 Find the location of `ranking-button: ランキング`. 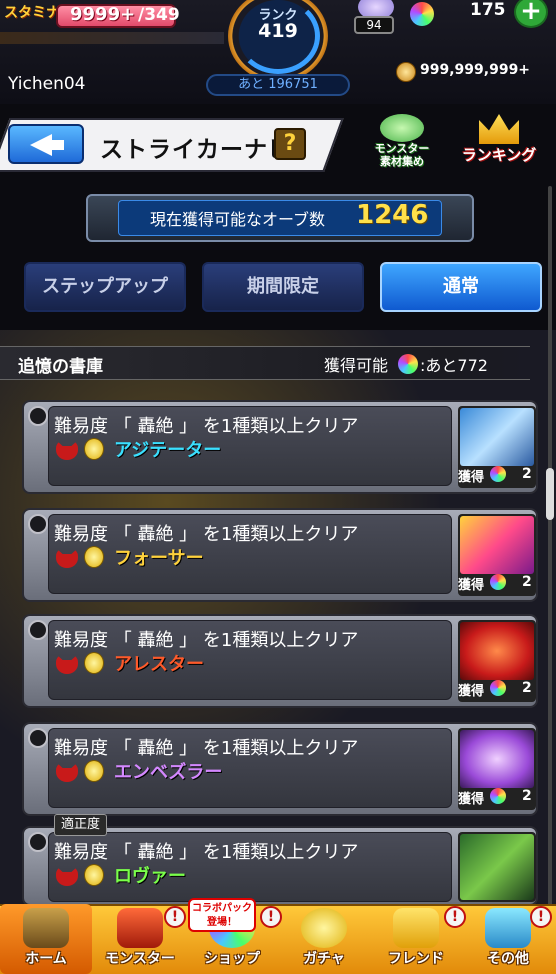

ranking-button: ランキング is located at coordinates (499, 142).